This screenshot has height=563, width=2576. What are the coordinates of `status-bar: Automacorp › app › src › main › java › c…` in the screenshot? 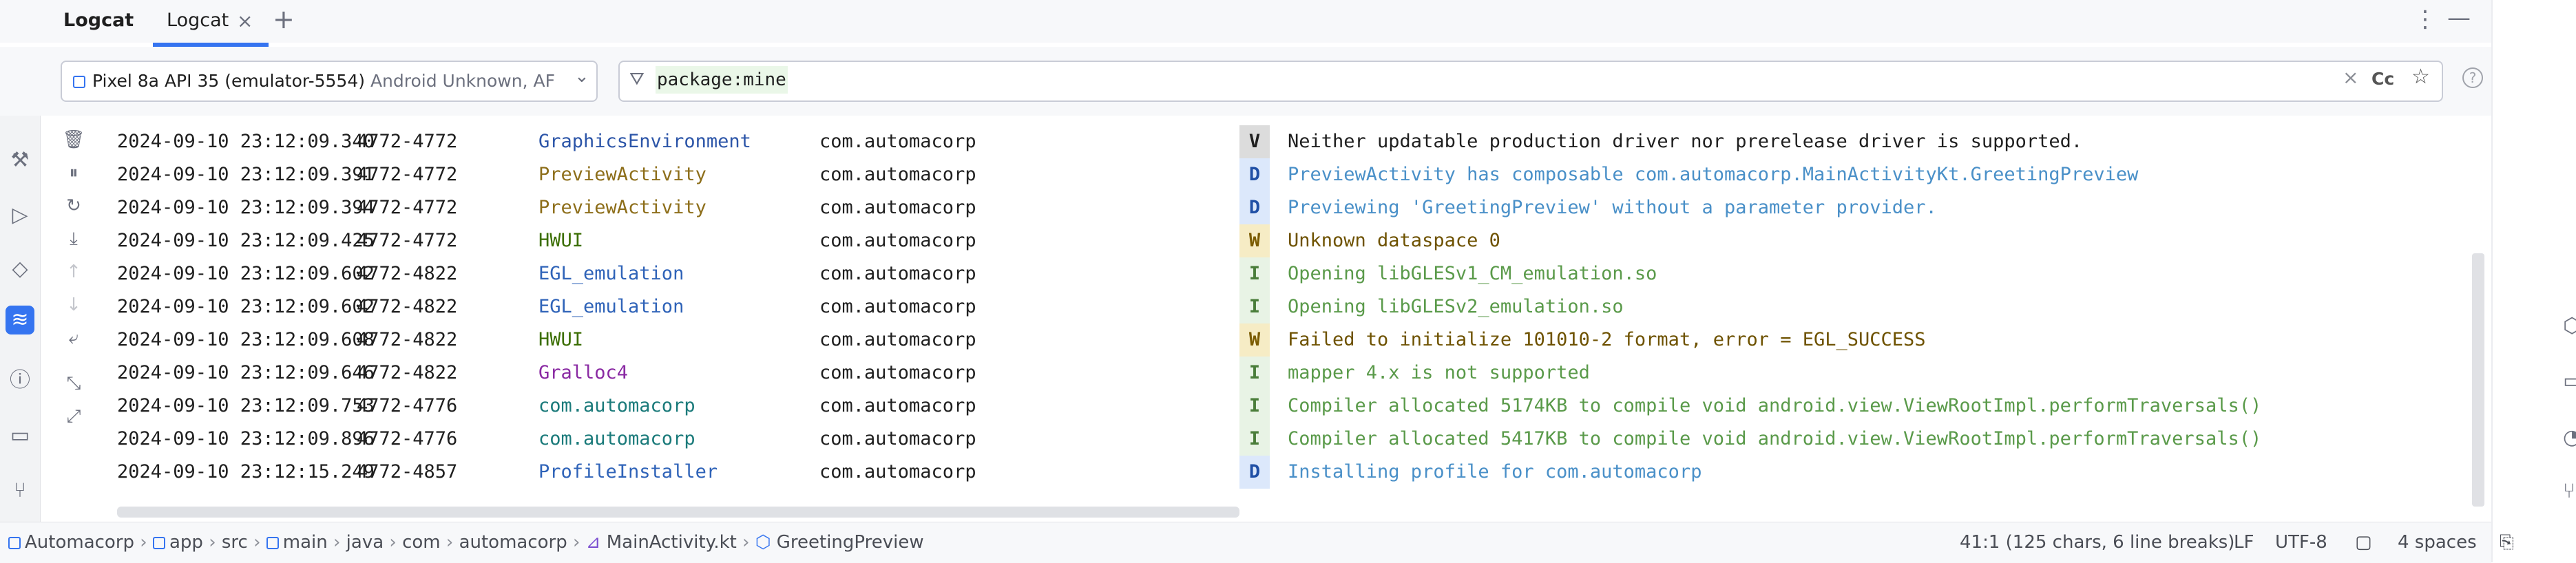 It's located at (1257, 543).